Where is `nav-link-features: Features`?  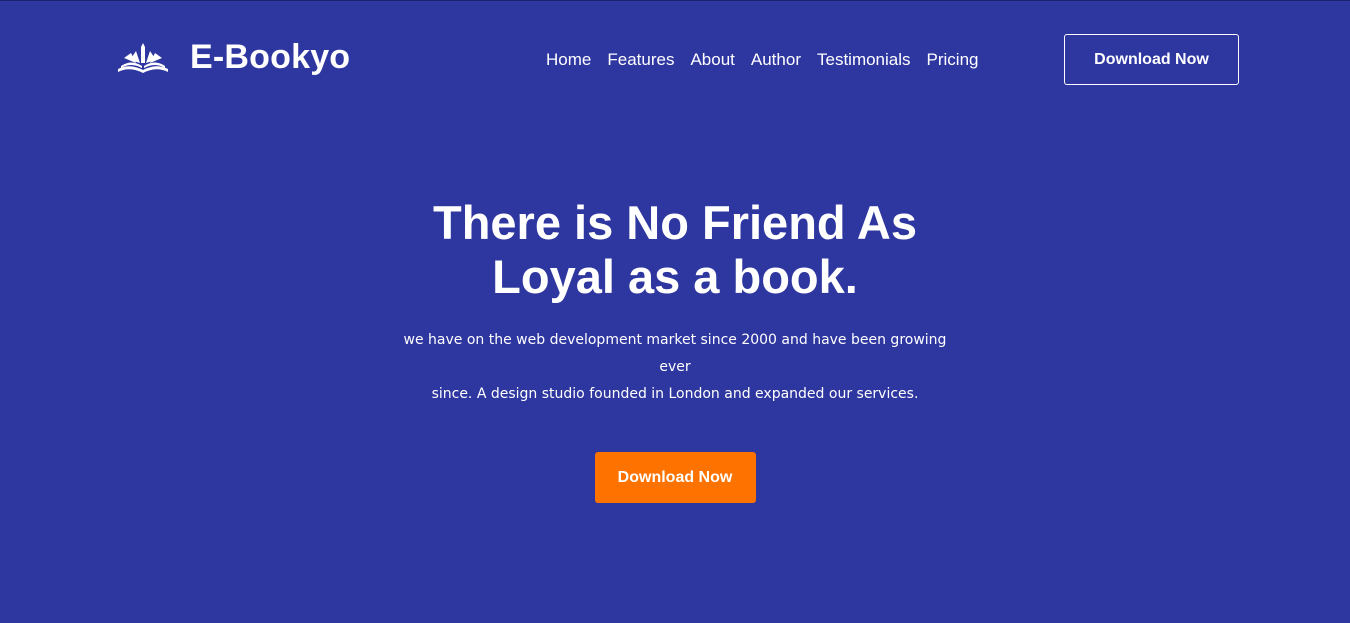
nav-link-features: Features is located at coordinates (640, 59).